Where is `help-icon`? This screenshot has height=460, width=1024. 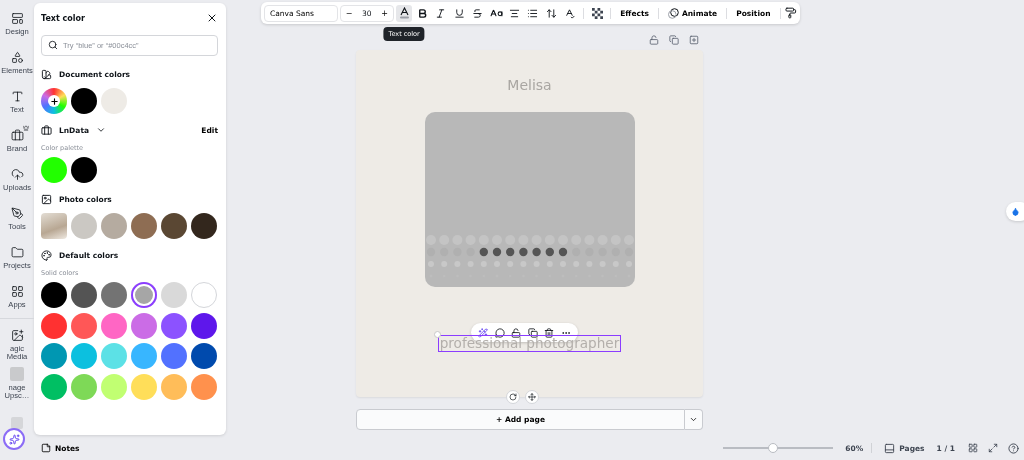 help-icon is located at coordinates (1013, 448).